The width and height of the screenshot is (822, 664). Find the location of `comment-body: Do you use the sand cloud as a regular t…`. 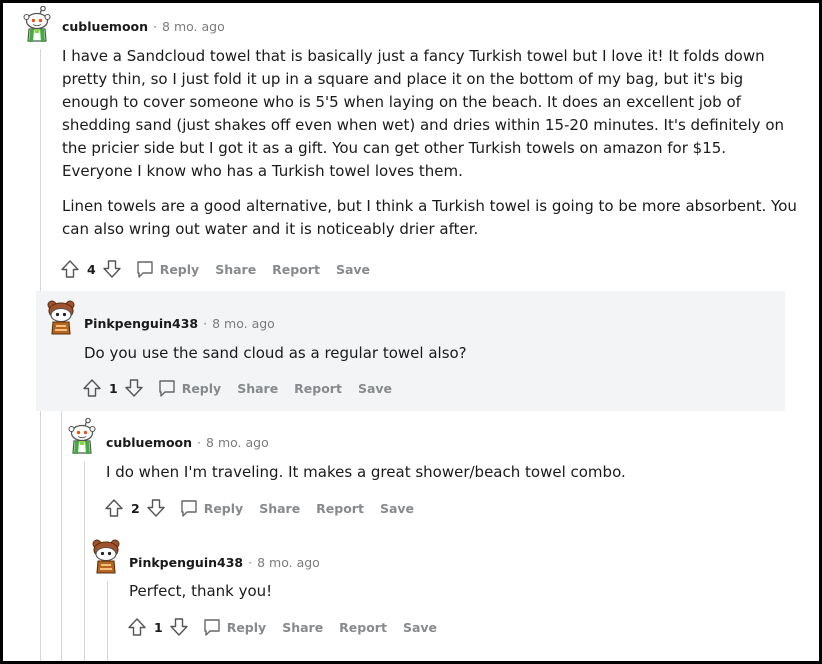

comment-body: Do you use the sand cloud as a regular t… is located at coordinates (429, 353).